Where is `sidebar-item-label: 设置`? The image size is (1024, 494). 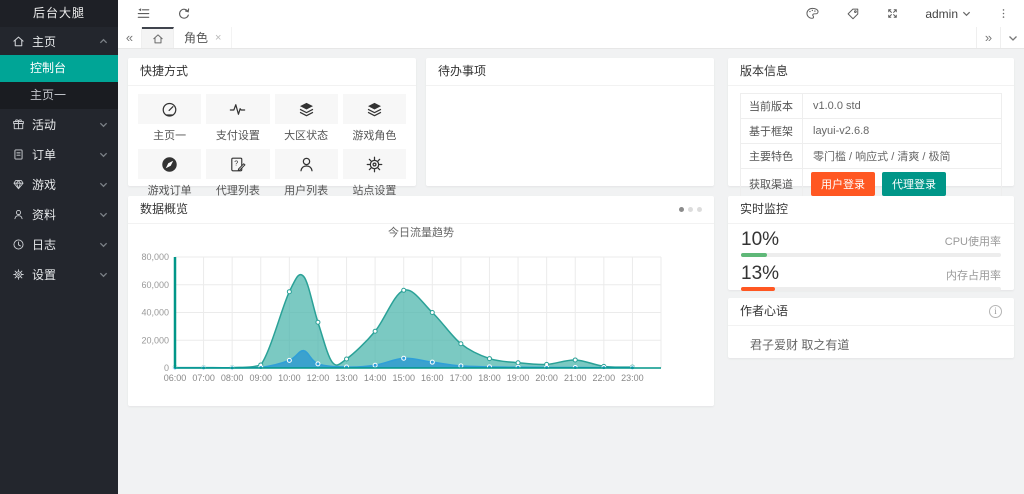
sidebar-item-label: 设置 is located at coordinates (44, 274).